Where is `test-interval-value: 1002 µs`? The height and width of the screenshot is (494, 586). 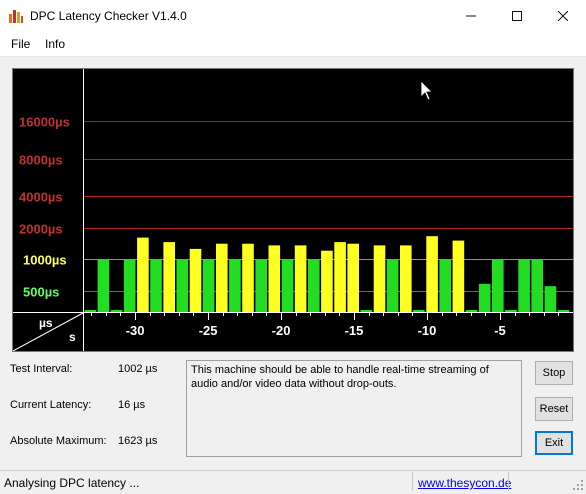
test-interval-value: 1002 µs is located at coordinates (138, 369).